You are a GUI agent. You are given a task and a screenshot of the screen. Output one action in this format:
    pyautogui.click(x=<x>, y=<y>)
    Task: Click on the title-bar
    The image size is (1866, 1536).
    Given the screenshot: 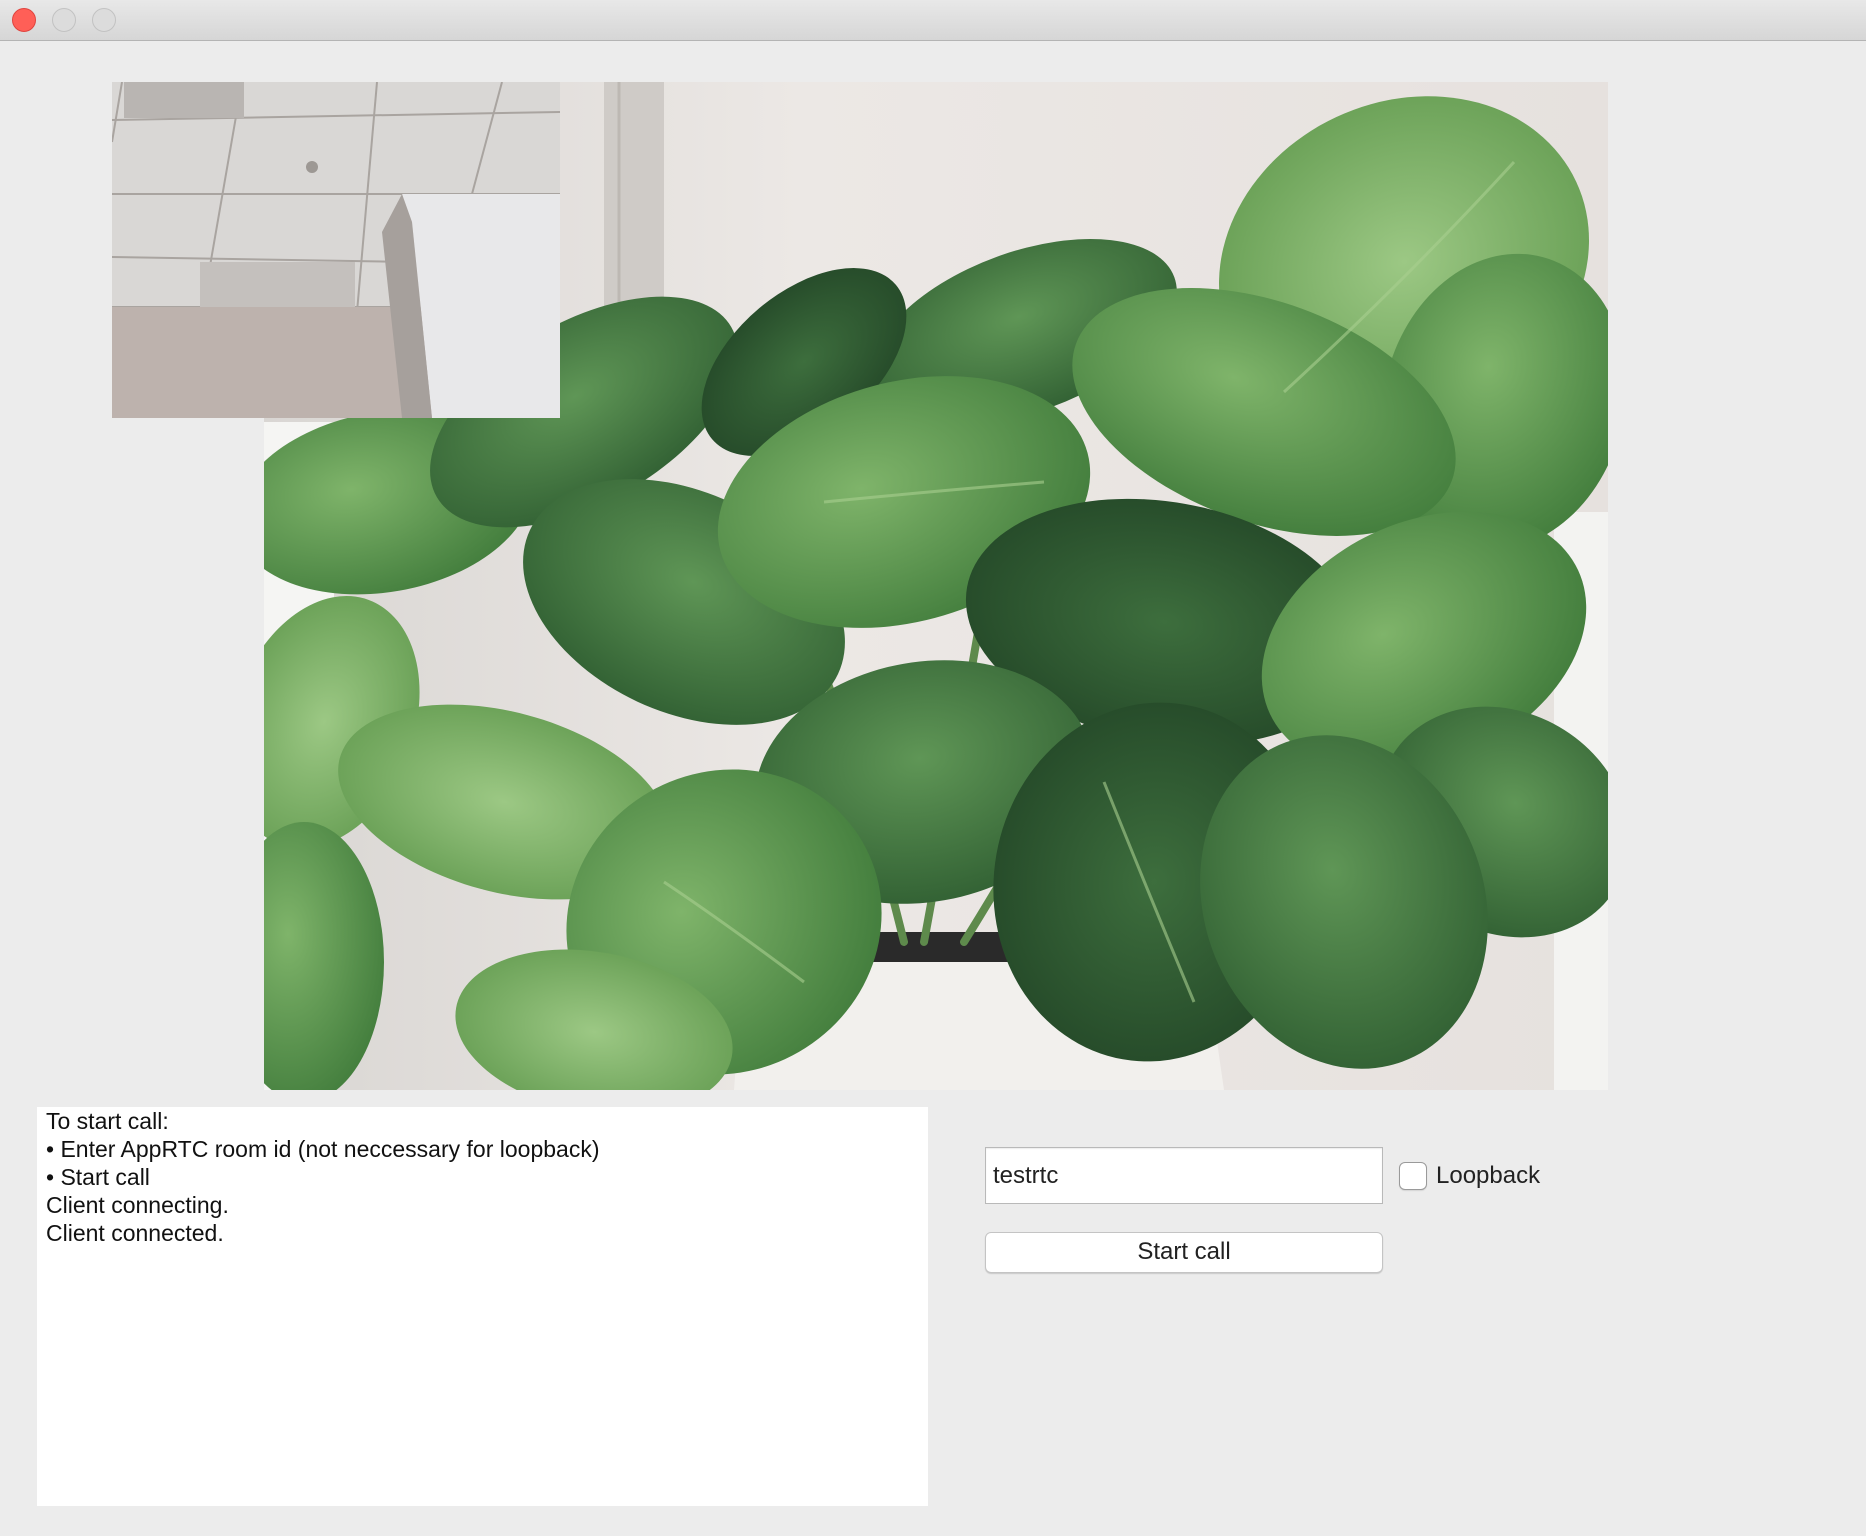 What is the action you would take?
    pyautogui.click(x=933, y=20)
    